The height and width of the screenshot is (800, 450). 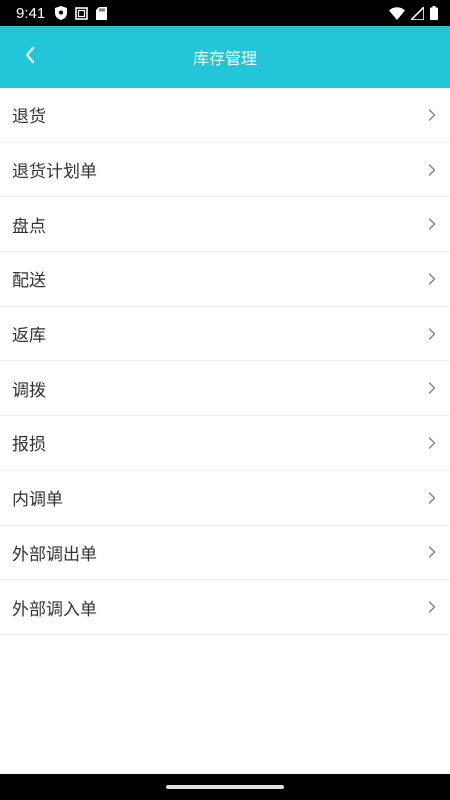 I want to click on navigation-bar, so click(x=225, y=787).